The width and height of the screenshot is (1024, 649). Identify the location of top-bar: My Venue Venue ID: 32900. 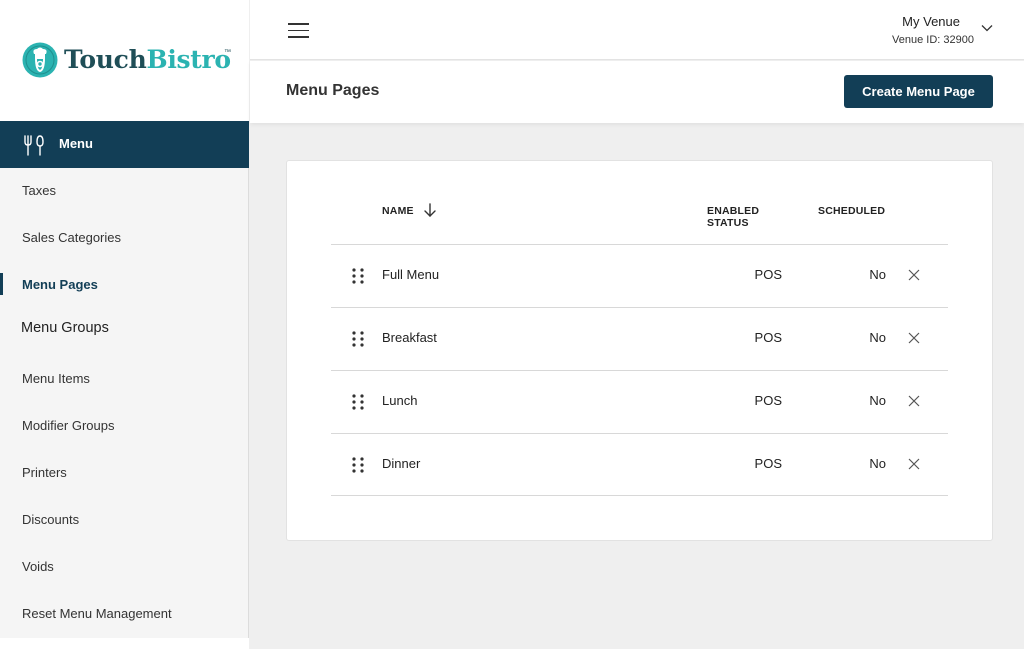
(637, 30).